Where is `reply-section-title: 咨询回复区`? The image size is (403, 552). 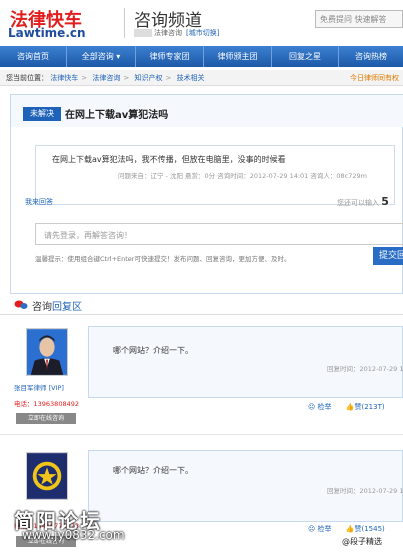 reply-section-title: 咨询回复区 is located at coordinates (57, 307).